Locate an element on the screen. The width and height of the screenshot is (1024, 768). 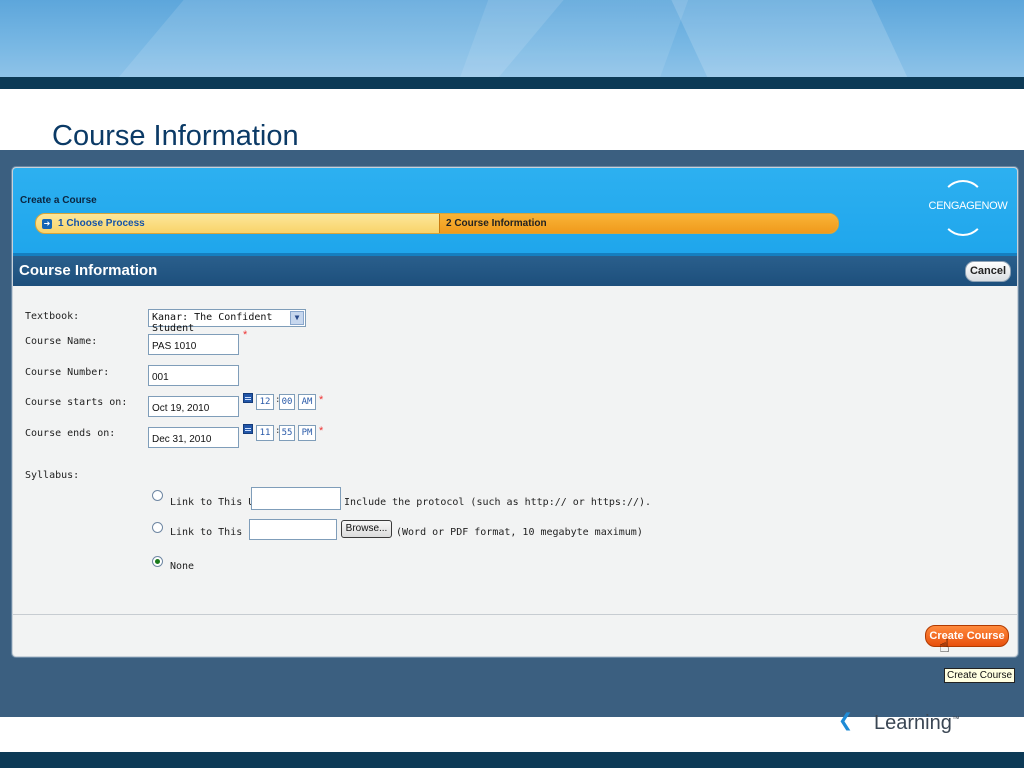
course-starts-label: Course starts on: is located at coordinates (76, 402).